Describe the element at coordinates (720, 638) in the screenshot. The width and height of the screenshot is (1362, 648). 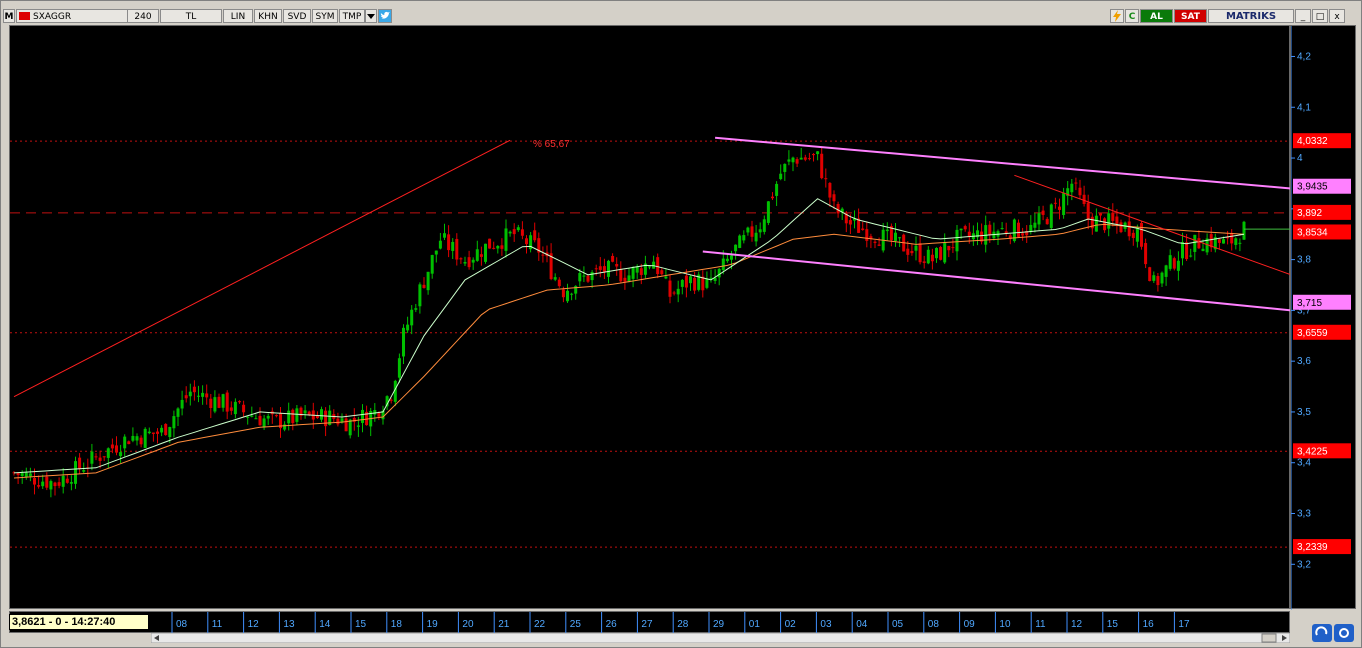
I see `horizontal-scrollbar` at that location.